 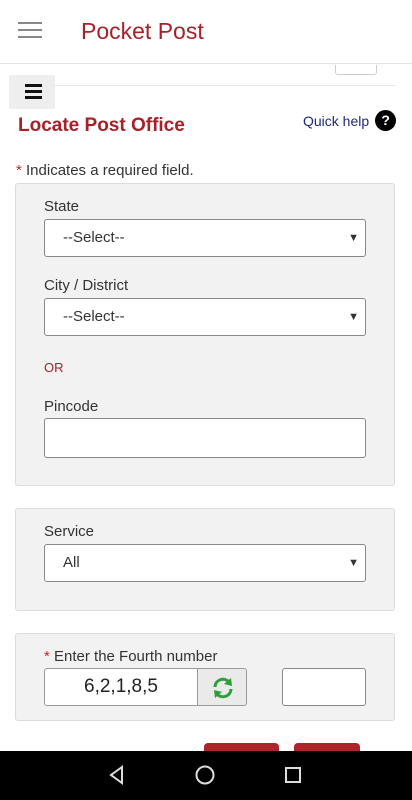 I want to click on required-note: * Indicates a required field., so click(x=105, y=170).